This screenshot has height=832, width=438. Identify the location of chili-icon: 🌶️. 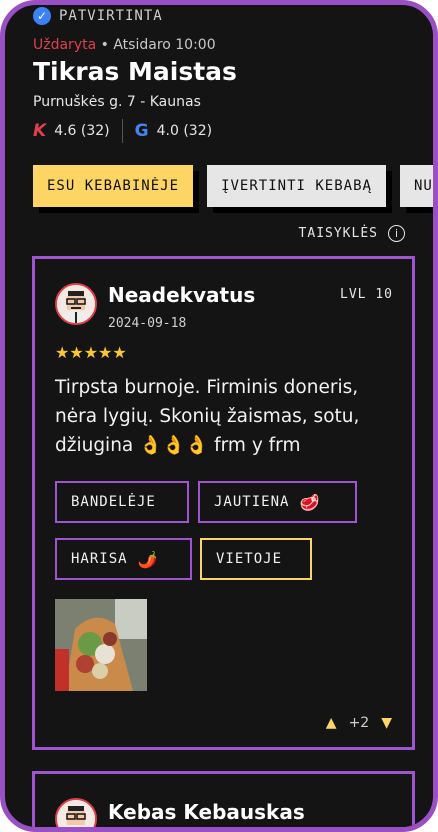
(148, 559).